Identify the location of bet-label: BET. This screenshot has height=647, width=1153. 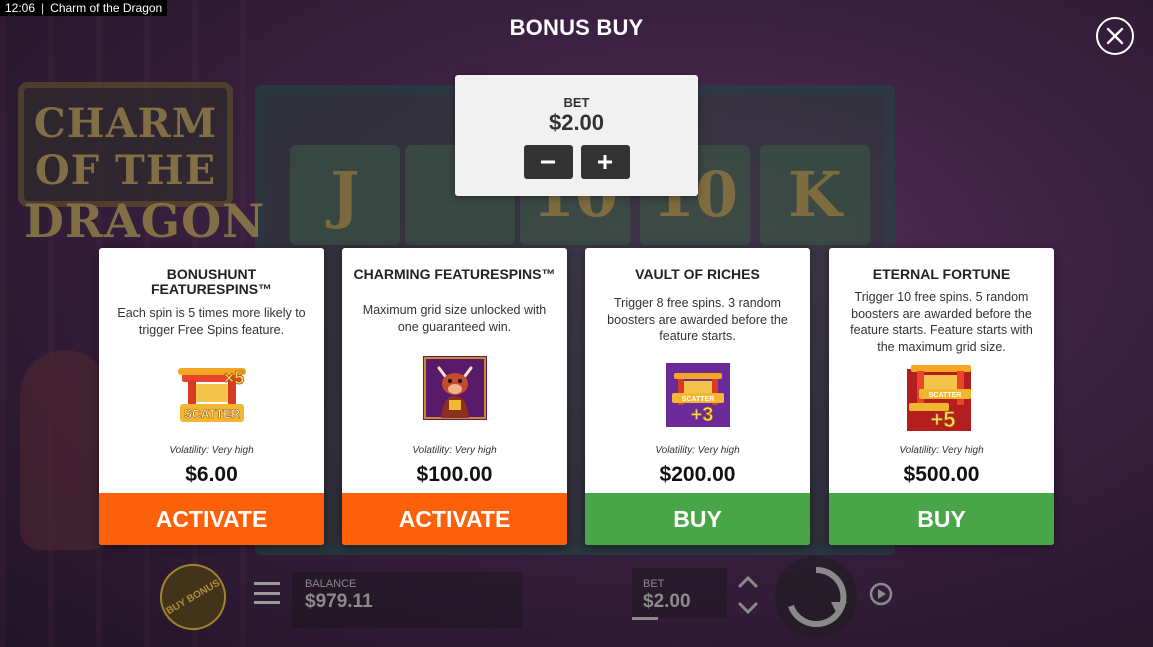
(576, 102).